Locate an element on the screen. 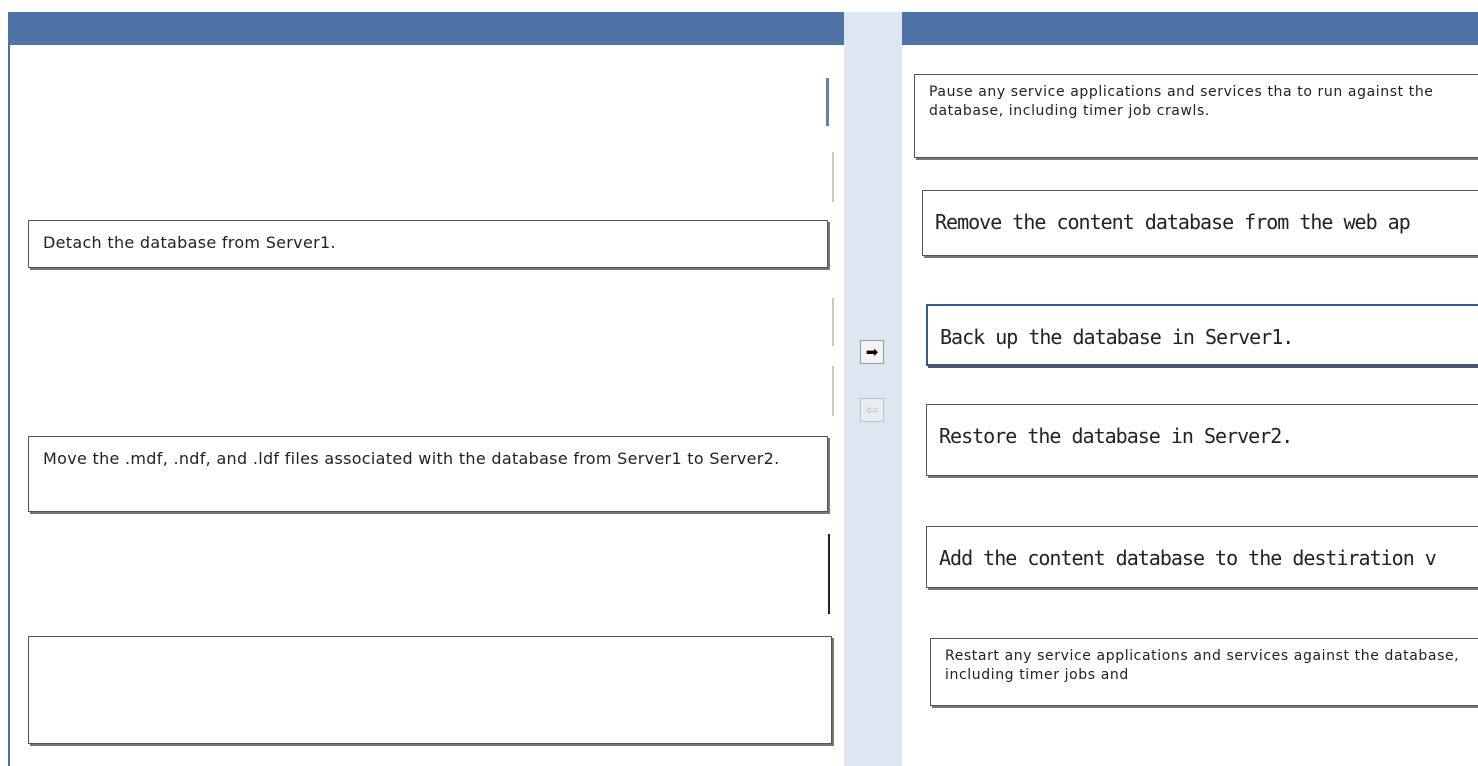 Image resolution: width=1478 pixels, height=766 pixels. action-item-4: Restore the database in Server2. is located at coordinates (1202, 440).